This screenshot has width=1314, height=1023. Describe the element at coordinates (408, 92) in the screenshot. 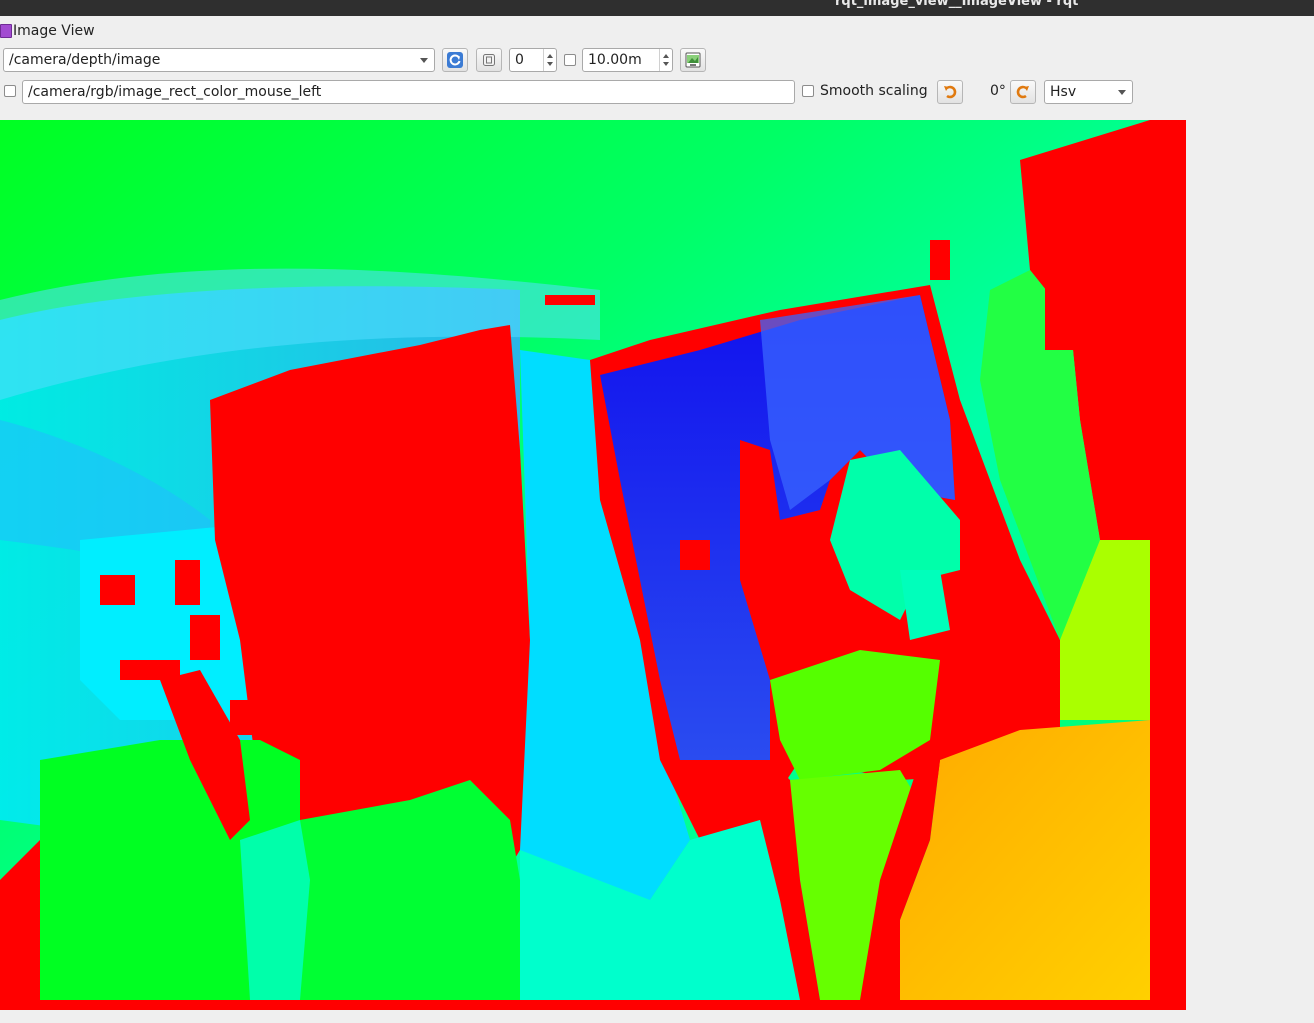

I see `publish-topic-input: /camera/rgb/image_rect_color_mouse_left` at that location.